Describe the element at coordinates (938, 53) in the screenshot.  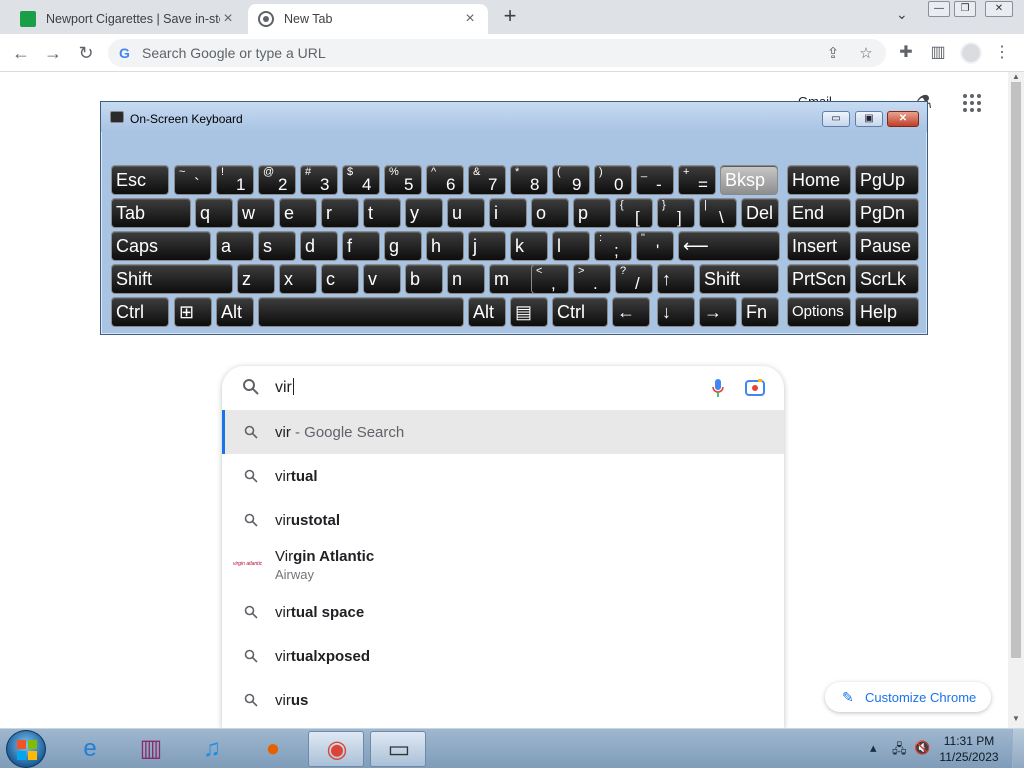
I see `side-panel-icon: ▥` at that location.